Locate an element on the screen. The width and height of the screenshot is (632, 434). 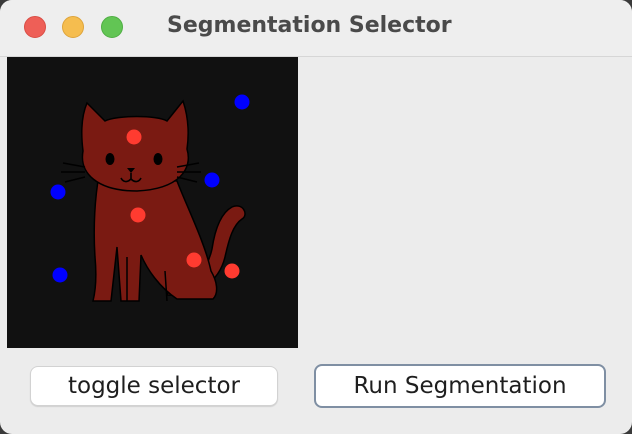
close-button is located at coordinates (35, 27).